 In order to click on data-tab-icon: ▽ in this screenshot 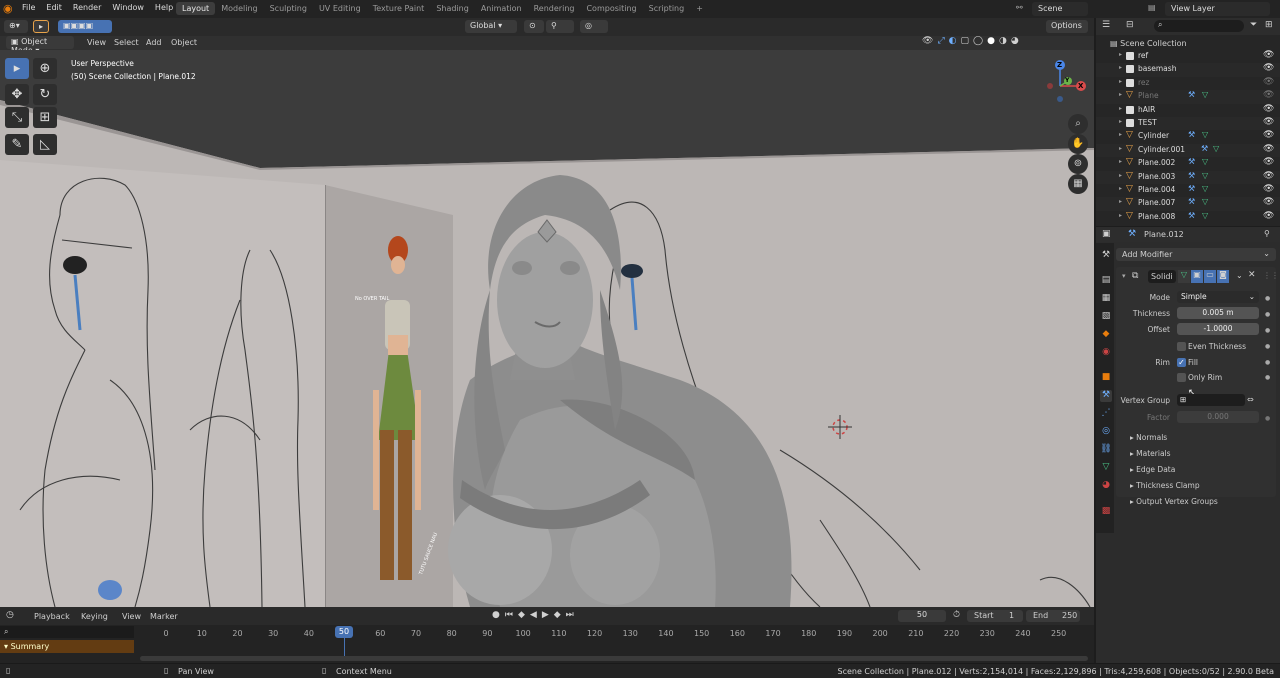, I will do `click(1106, 468)`.